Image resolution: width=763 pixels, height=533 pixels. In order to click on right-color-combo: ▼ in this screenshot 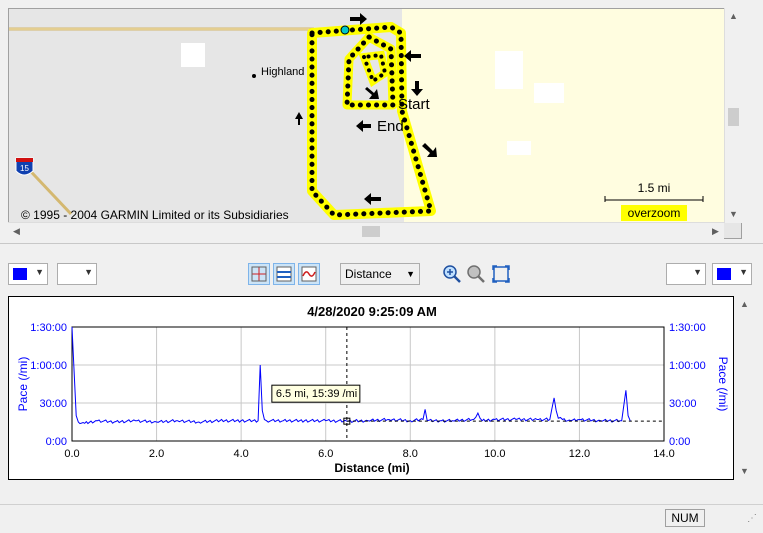, I will do `click(732, 274)`.